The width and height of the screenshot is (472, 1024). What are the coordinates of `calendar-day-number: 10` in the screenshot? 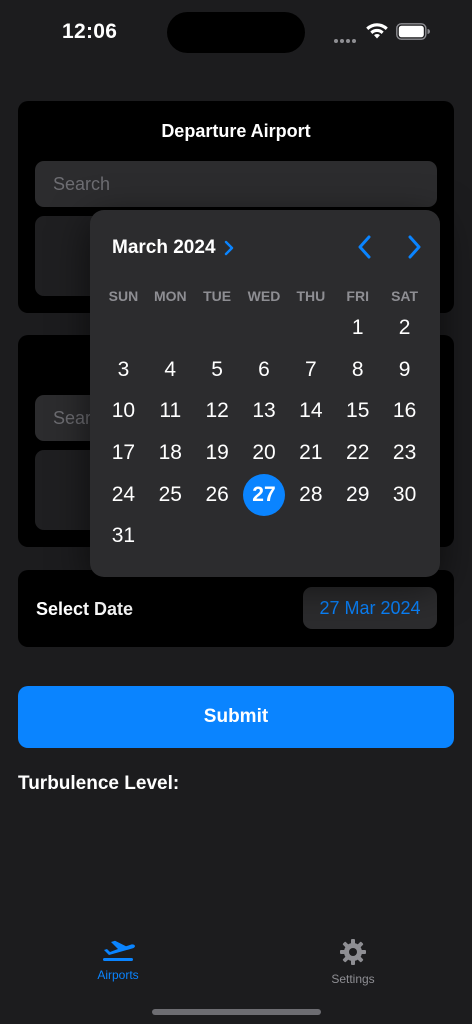 It's located at (123, 411).